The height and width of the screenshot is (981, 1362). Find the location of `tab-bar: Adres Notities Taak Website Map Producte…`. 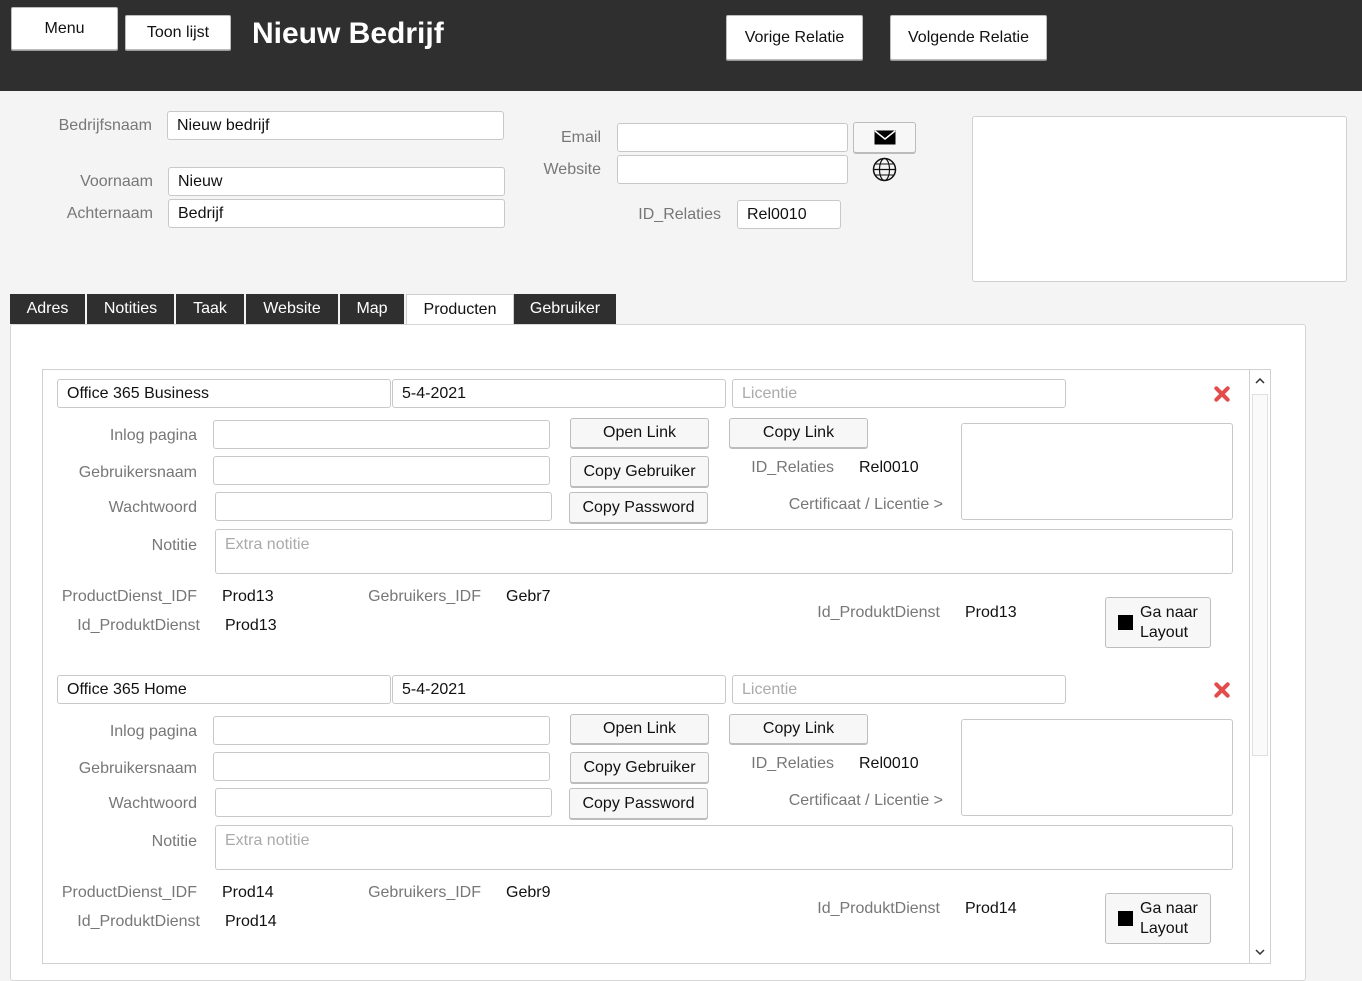

tab-bar: Adres Notities Taak Website Map Producte… is located at coordinates (314, 309).